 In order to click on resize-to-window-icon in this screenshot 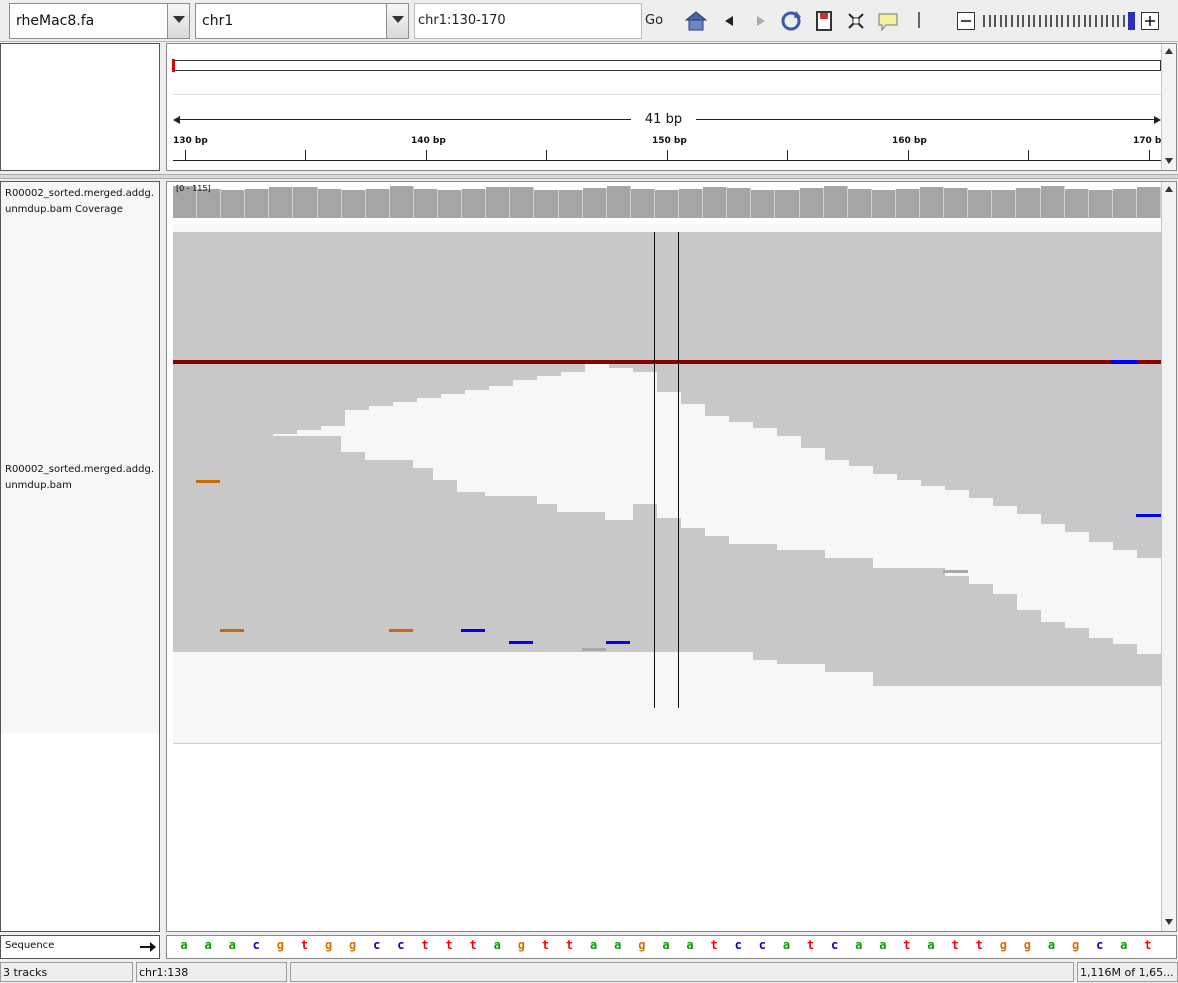, I will do `click(856, 21)`.